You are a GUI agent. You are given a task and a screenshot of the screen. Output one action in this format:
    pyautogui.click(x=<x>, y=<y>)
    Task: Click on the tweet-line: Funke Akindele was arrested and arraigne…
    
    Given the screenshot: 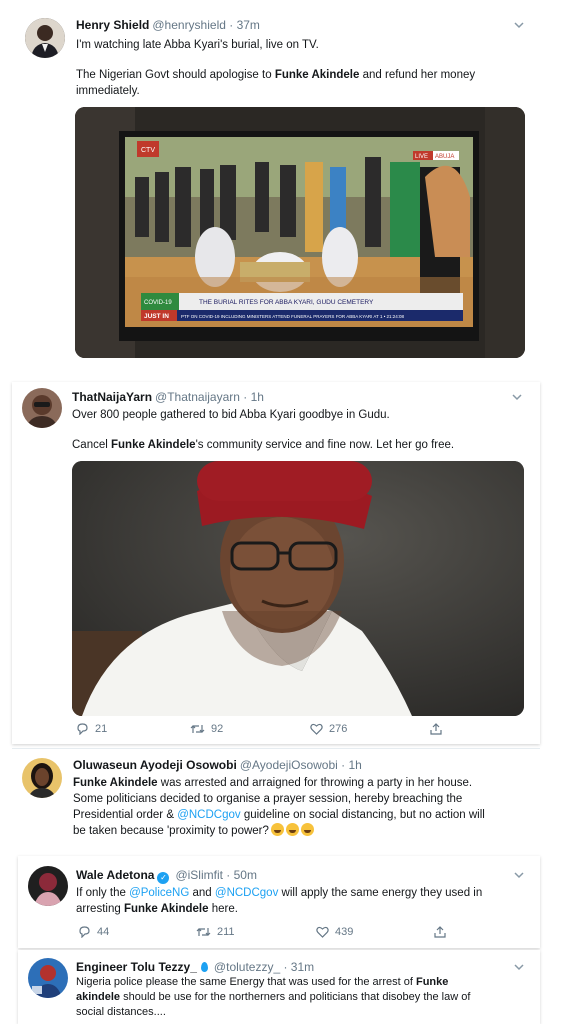 What is the action you would take?
    pyautogui.click(x=273, y=783)
    